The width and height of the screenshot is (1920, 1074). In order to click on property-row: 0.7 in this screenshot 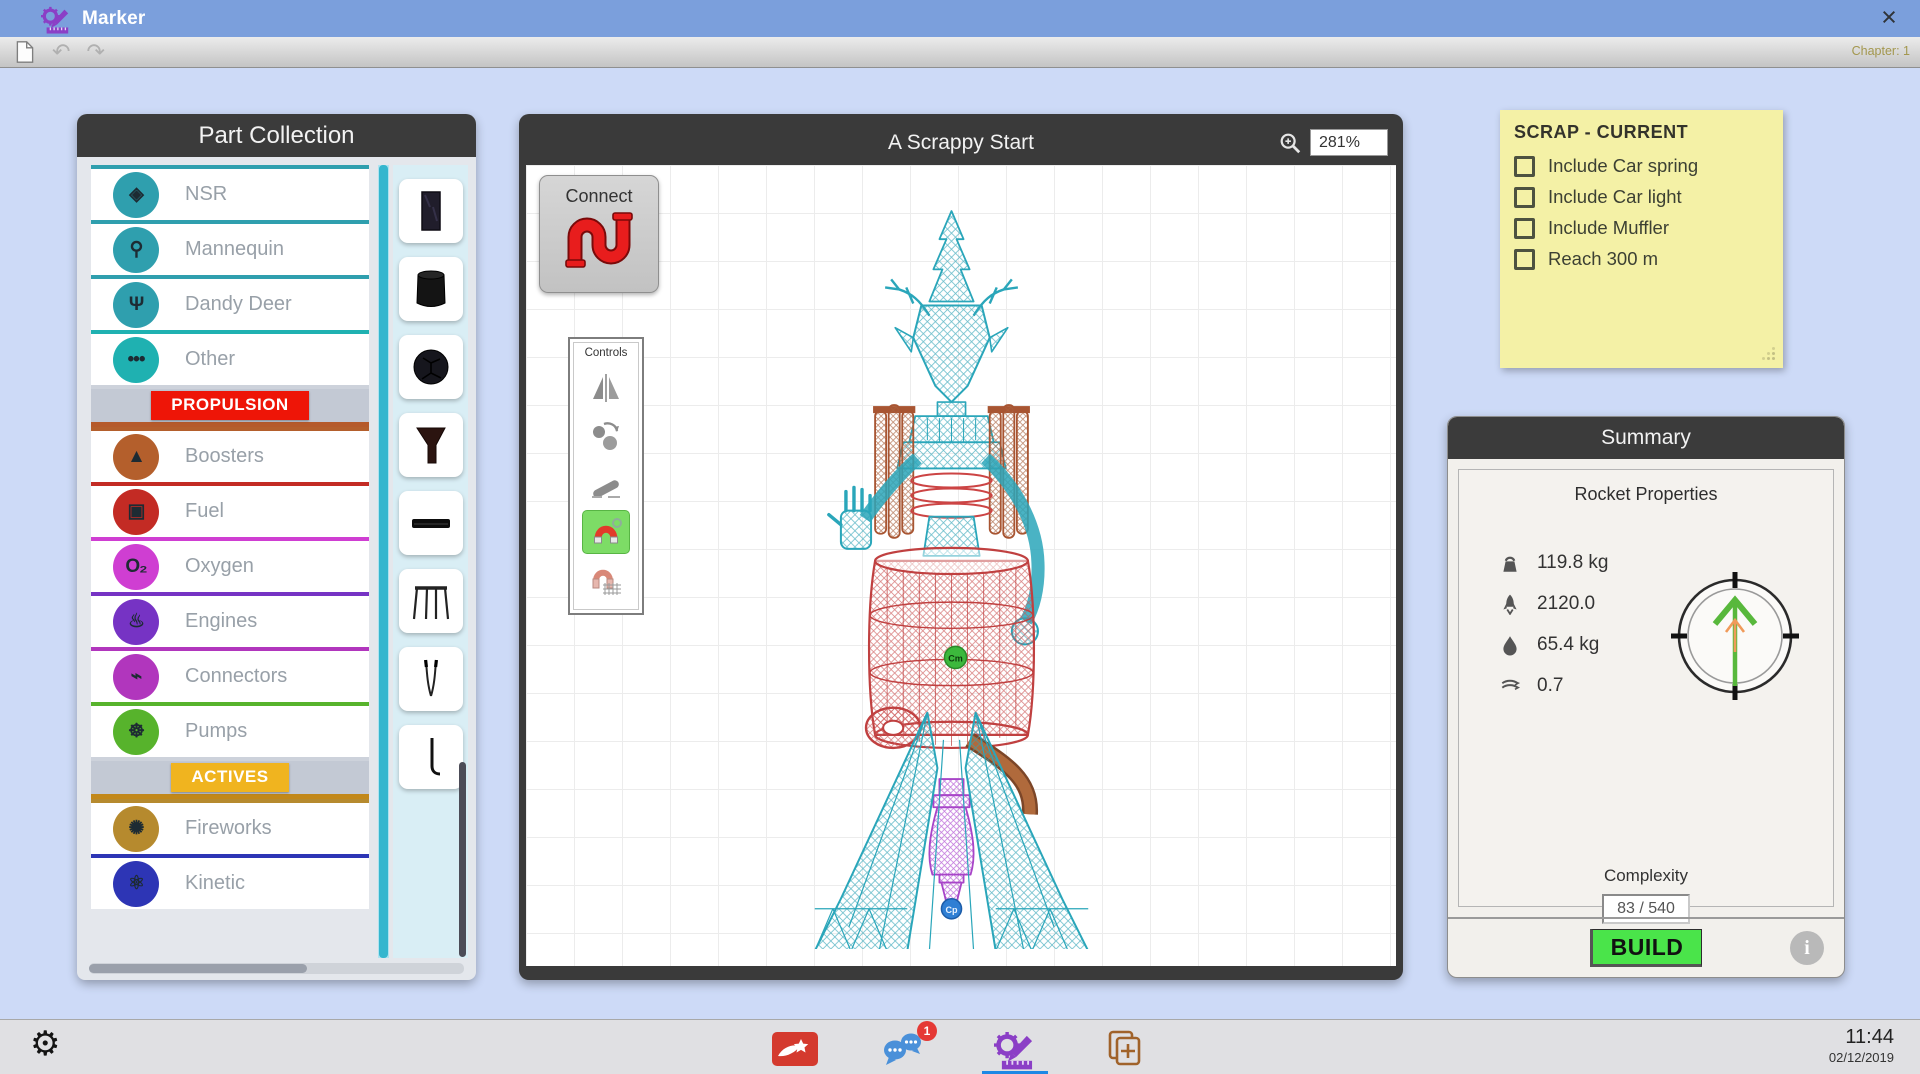, I will do `click(1553, 685)`.